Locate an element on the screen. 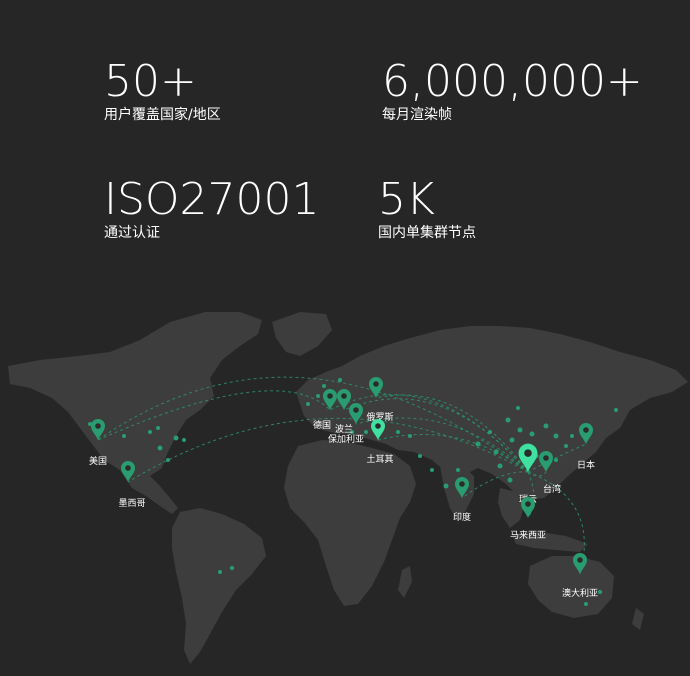 The height and width of the screenshot is (676, 690). map-pin-icon is located at coordinates (528, 507).